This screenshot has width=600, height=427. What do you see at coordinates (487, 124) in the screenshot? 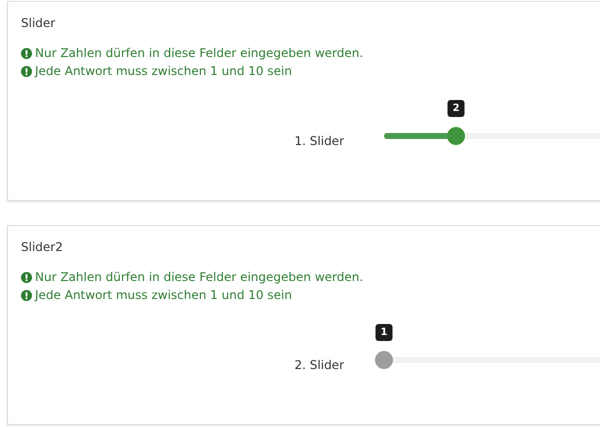
I see `slider-control: 2` at bounding box center [487, 124].